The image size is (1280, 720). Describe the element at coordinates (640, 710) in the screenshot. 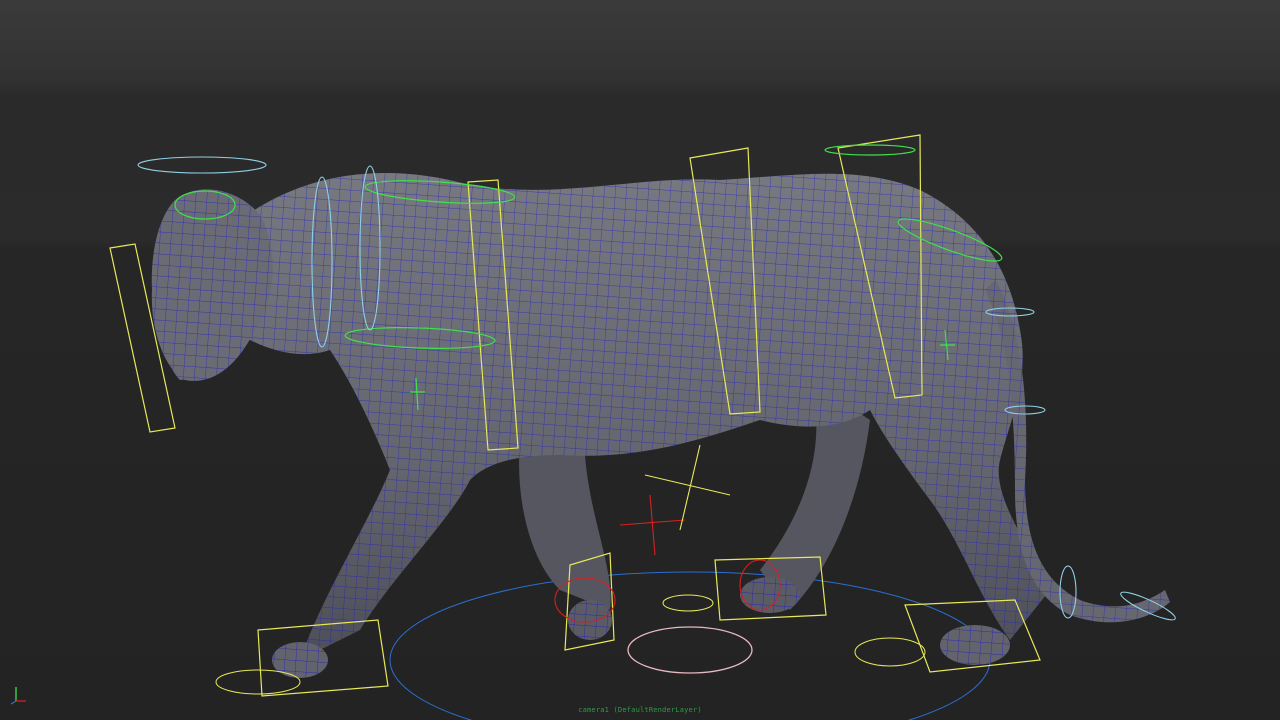

I see `camera-label: camera1 (DefaultRenderLayer)` at that location.